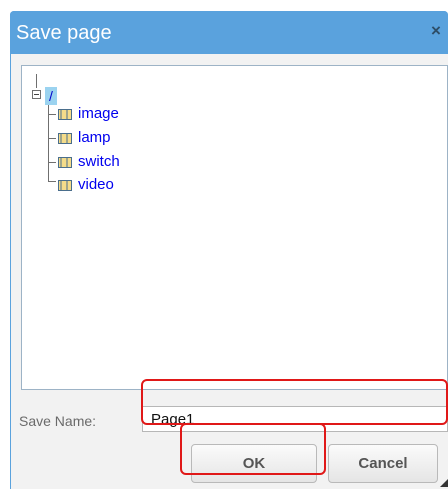 The image size is (448, 491). I want to click on tree-item-switch: switch, so click(89, 162).